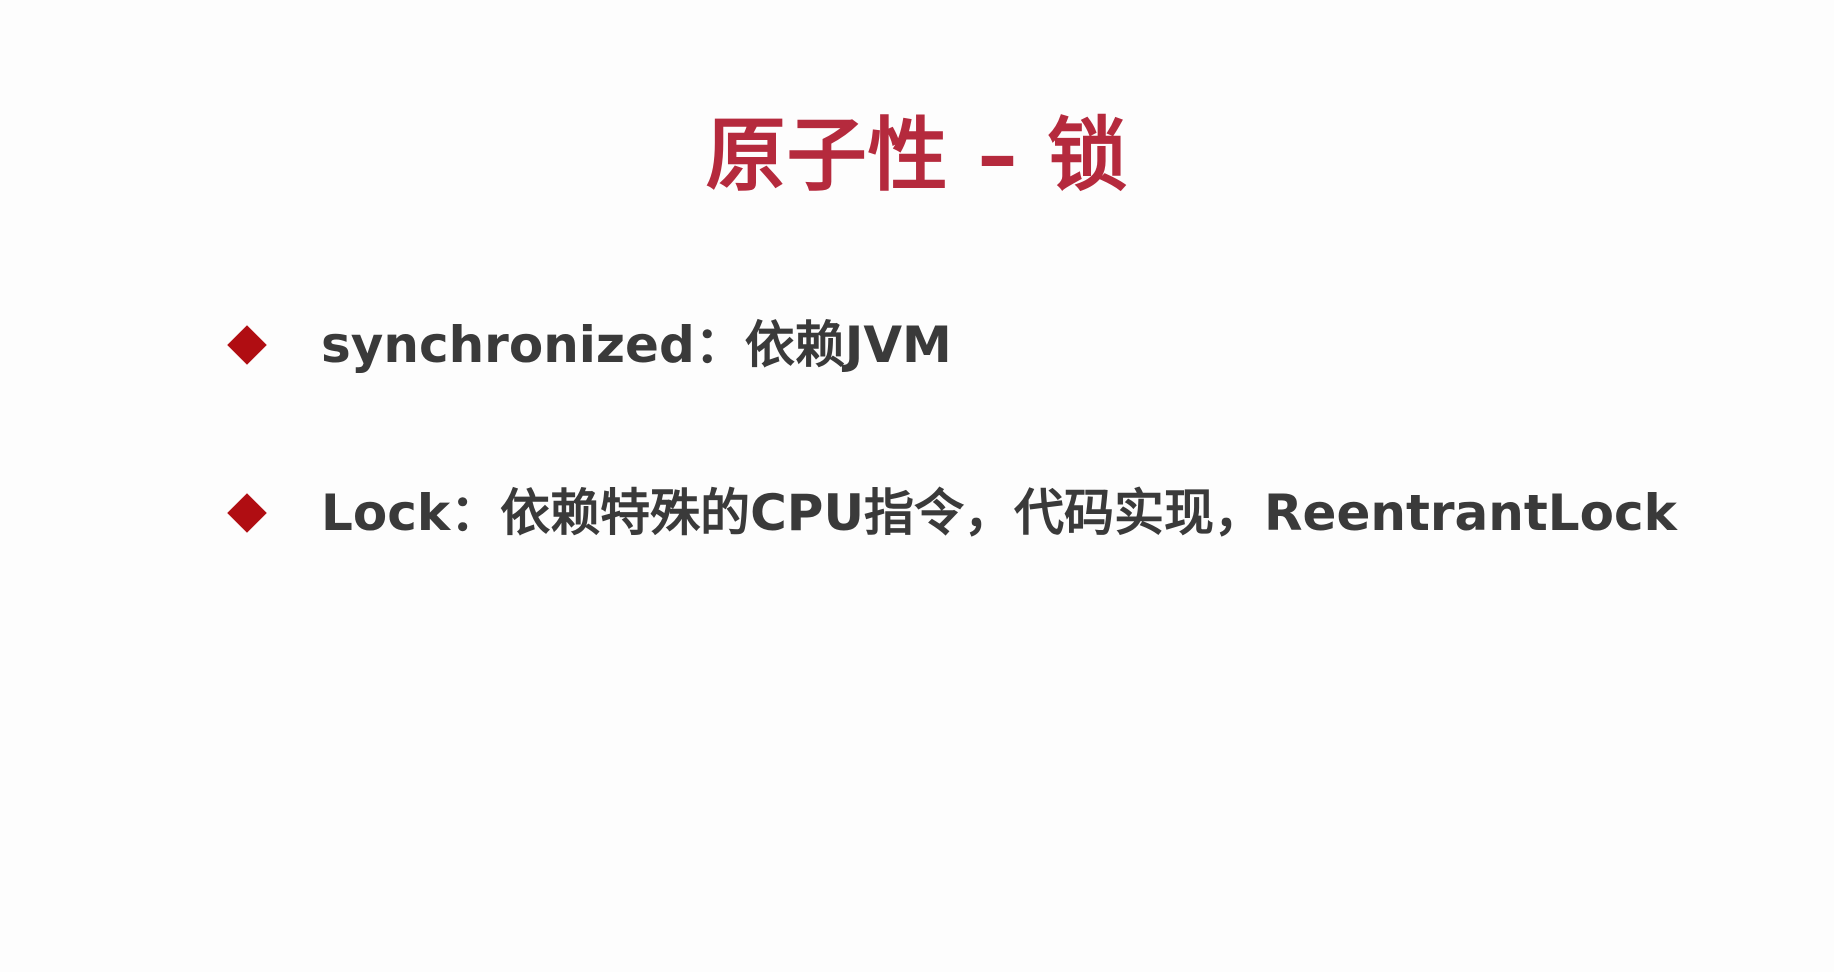  What do you see at coordinates (1005, 345) in the screenshot?
I see `bullet-item-synchronized: synchronized：依赖JVM` at bounding box center [1005, 345].